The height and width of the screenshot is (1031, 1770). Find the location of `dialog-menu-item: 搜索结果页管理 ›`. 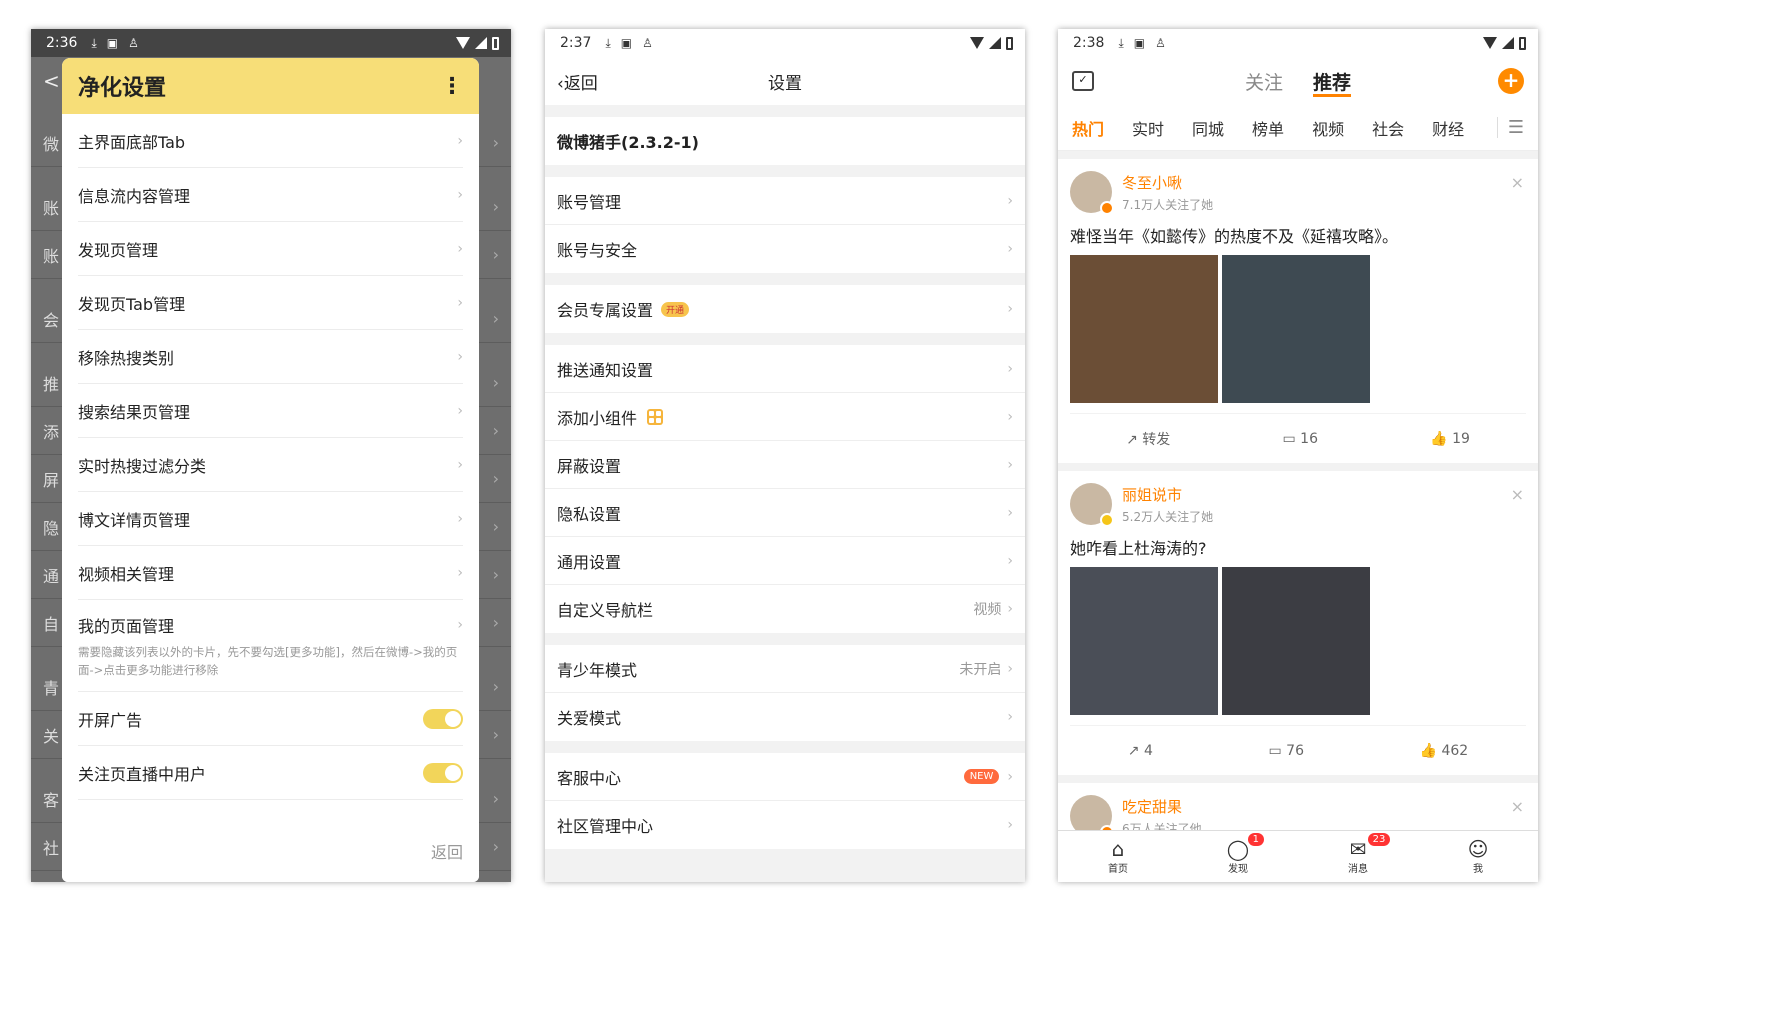

dialog-menu-item: 搜索结果页管理 › is located at coordinates (270, 411).